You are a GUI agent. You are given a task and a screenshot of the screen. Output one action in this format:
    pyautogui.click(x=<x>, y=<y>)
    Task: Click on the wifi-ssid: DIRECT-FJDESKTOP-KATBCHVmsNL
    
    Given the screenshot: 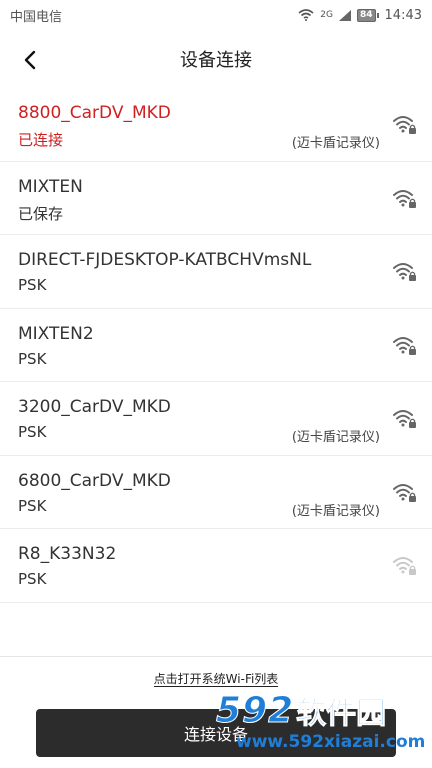 What is the action you would take?
    pyautogui.click(x=165, y=260)
    